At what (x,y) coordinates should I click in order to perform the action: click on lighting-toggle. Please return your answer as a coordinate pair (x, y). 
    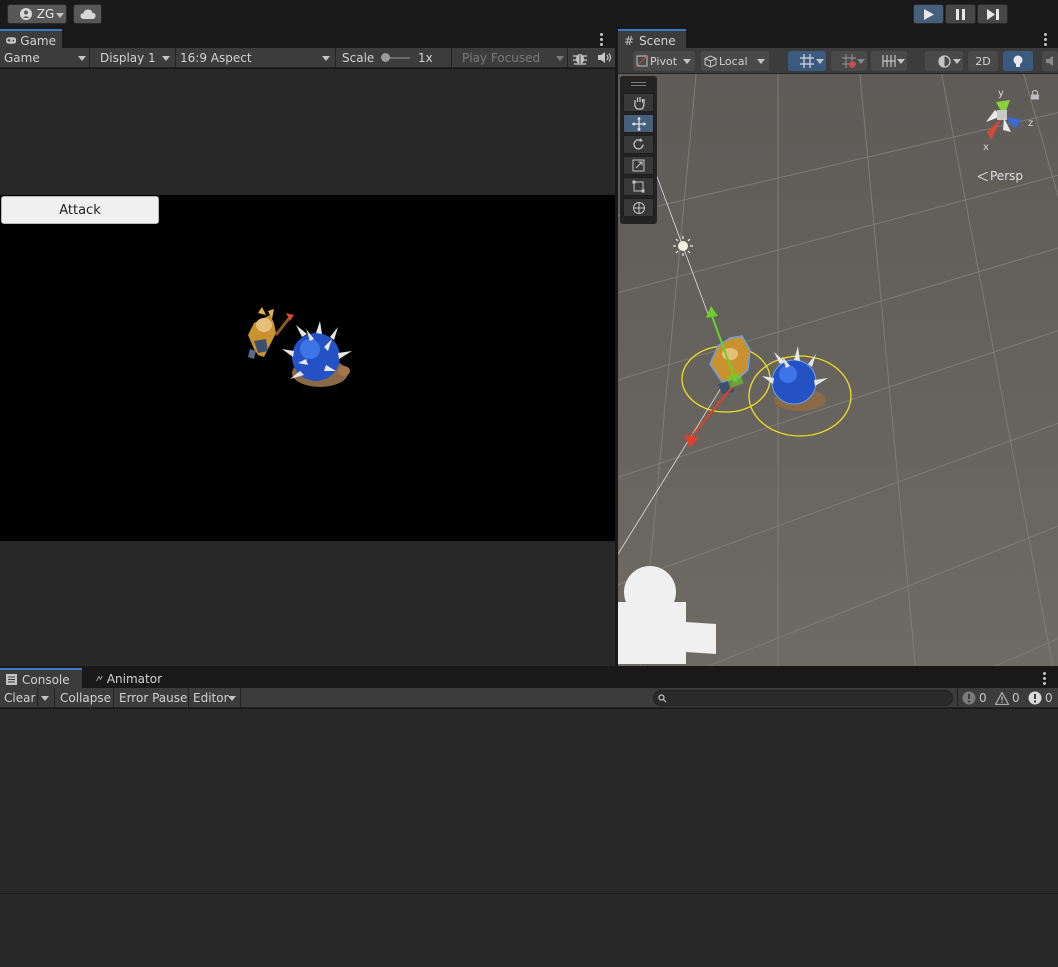
    Looking at the image, I should click on (1018, 61).